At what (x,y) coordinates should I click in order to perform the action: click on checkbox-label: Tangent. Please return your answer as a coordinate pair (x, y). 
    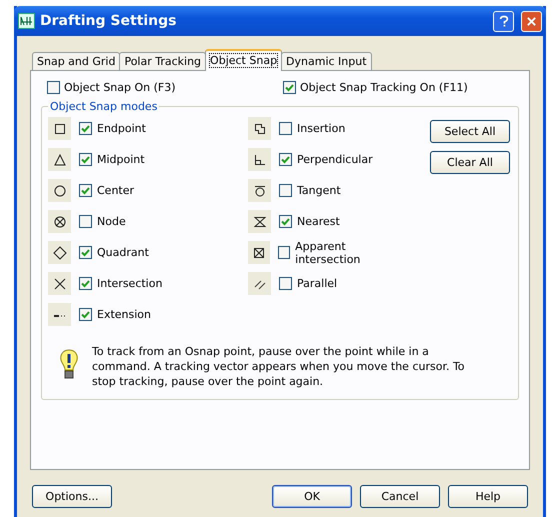
    Looking at the image, I should click on (319, 190).